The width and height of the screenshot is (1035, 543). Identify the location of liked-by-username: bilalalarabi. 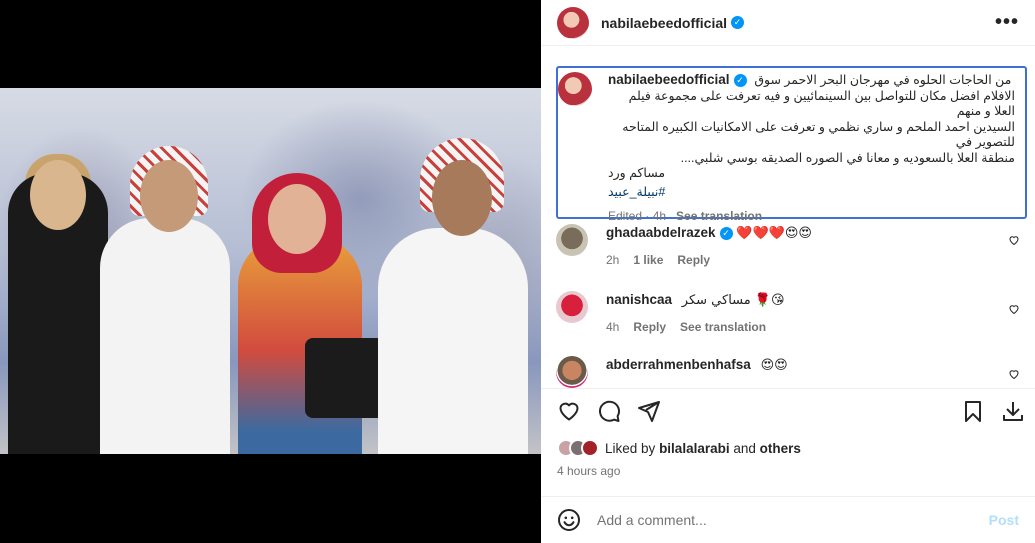
(694, 448).